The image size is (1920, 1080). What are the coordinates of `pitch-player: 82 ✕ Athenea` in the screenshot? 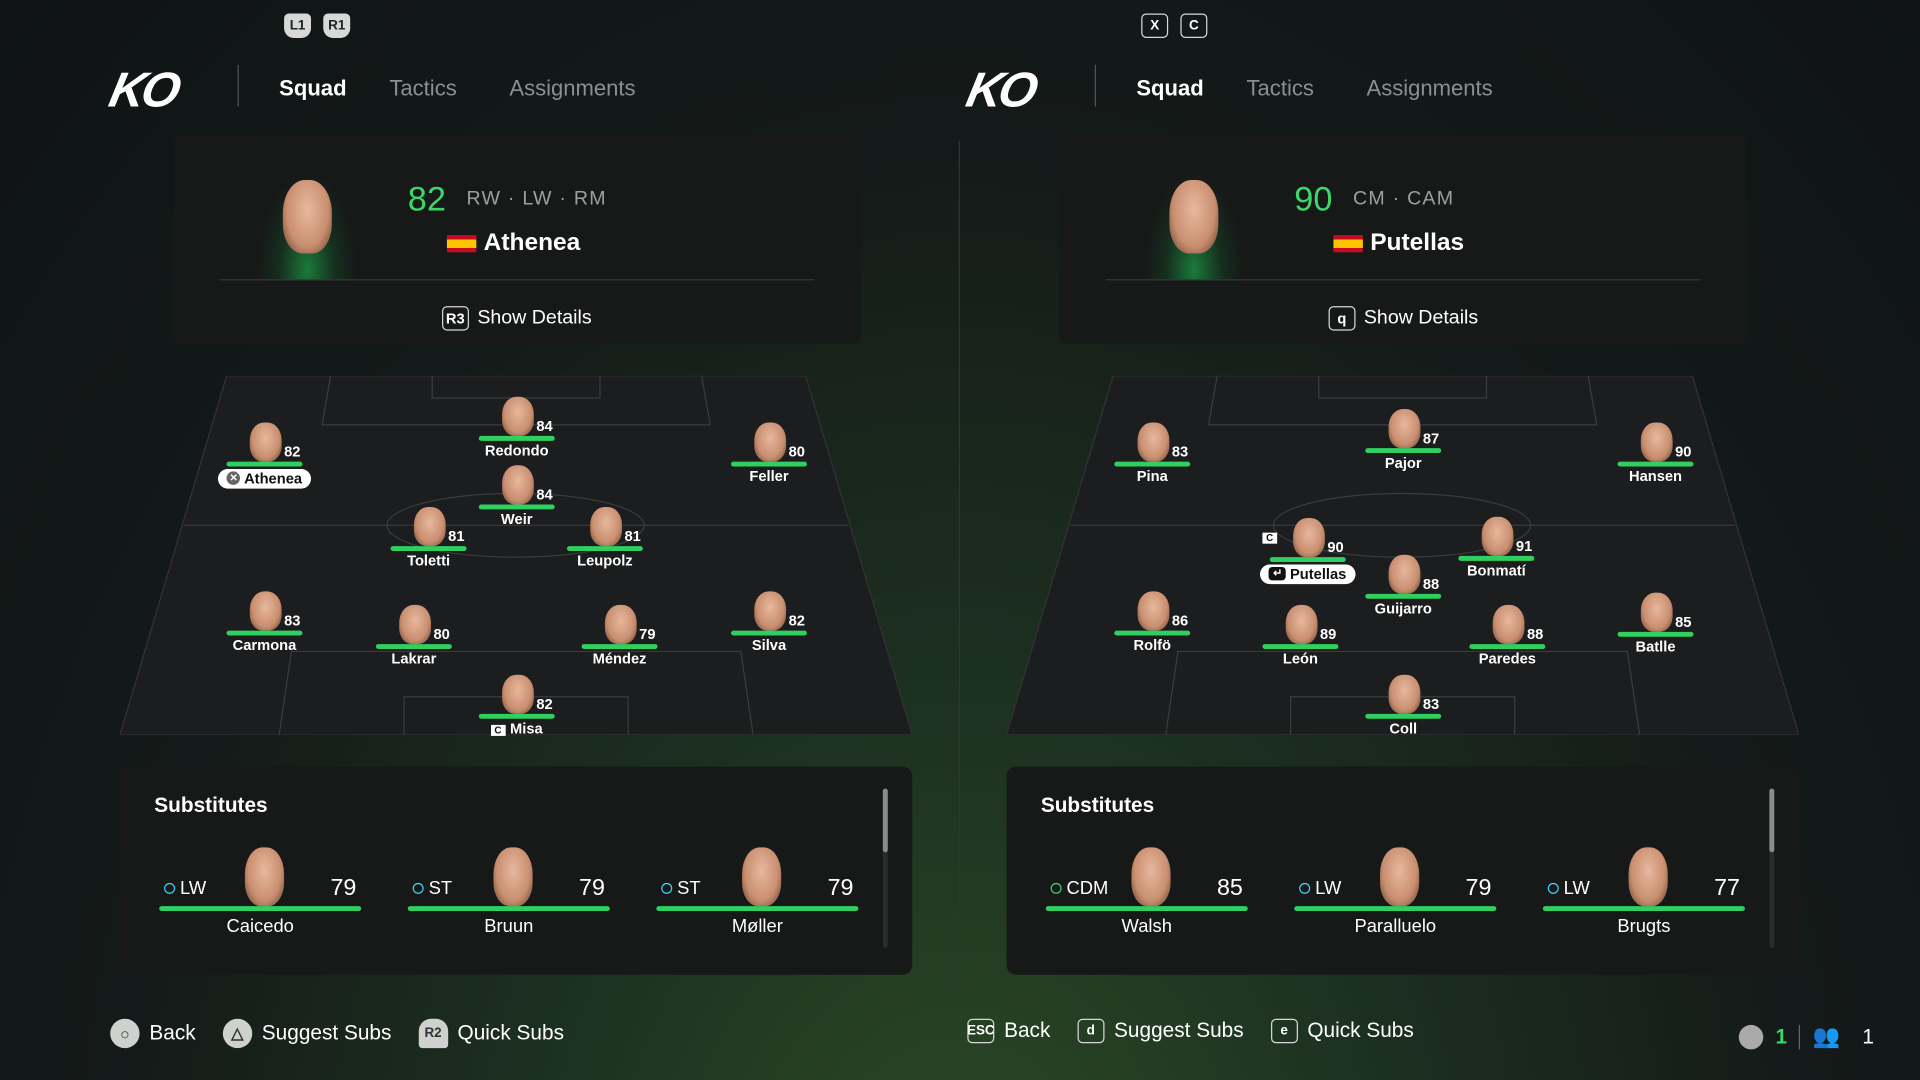 It's located at (264, 451).